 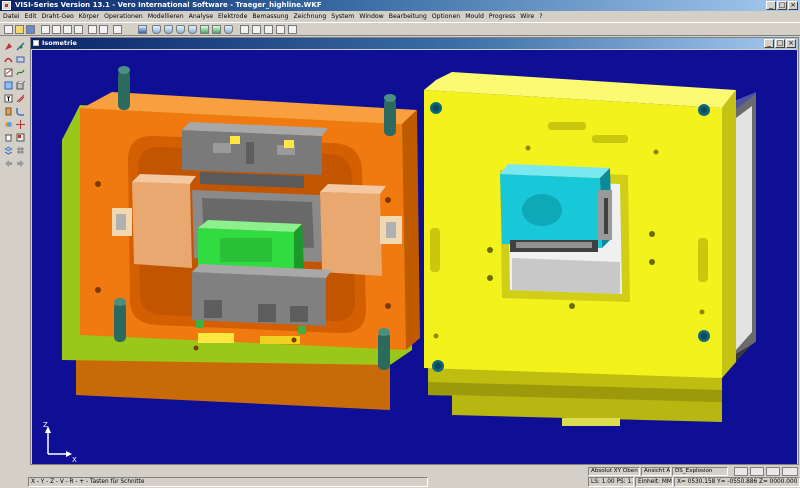 I want to click on cut-icon, so click(x=56, y=29).